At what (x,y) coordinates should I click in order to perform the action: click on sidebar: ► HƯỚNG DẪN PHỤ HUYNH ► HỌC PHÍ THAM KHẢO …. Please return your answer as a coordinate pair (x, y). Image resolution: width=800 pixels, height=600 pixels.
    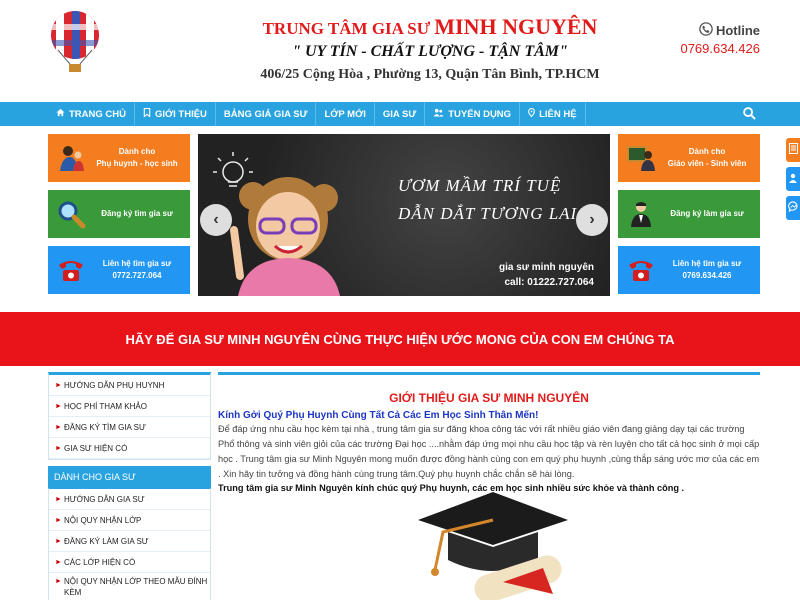
    Looking at the image, I should click on (129, 486).